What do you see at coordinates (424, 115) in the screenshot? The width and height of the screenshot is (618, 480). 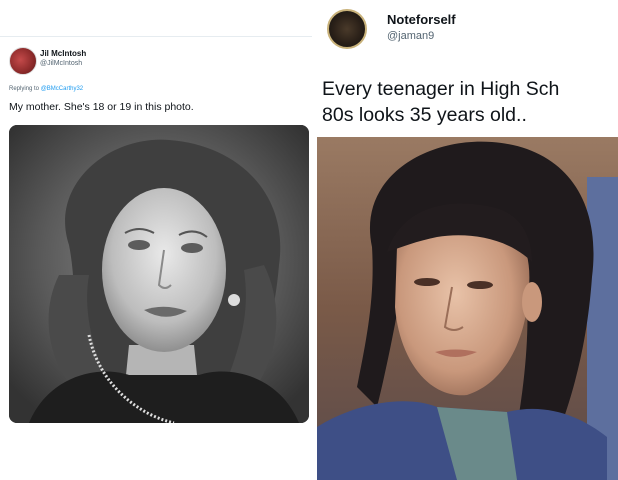 I see `tweet-text-line-2: 80s looks 35 years old..` at bounding box center [424, 115].